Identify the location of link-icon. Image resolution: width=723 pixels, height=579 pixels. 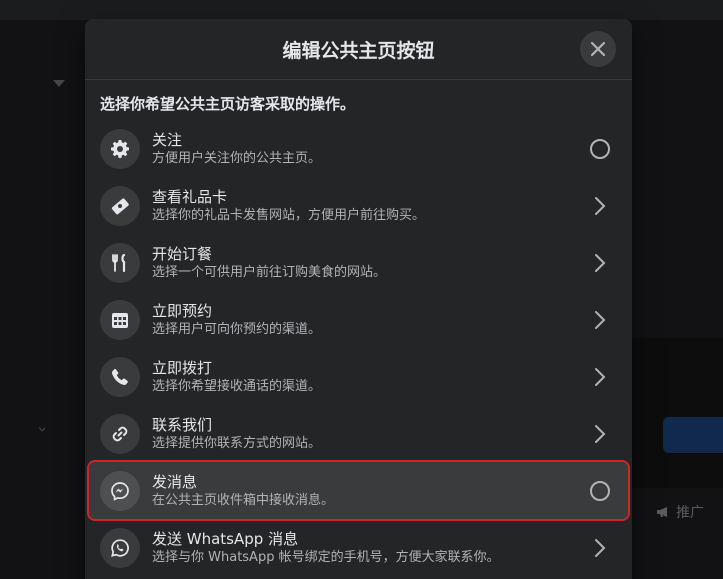
(120, 433).